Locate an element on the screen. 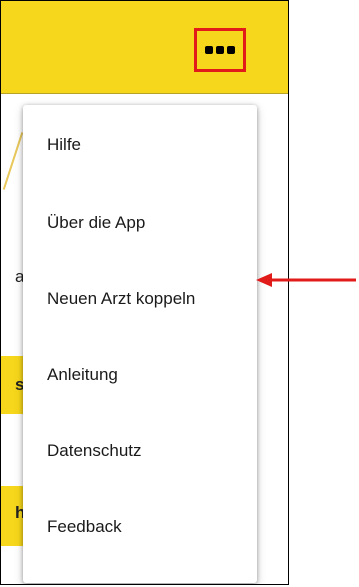  menu-item-feedback: Feedback is located at coordinates (140, 527).